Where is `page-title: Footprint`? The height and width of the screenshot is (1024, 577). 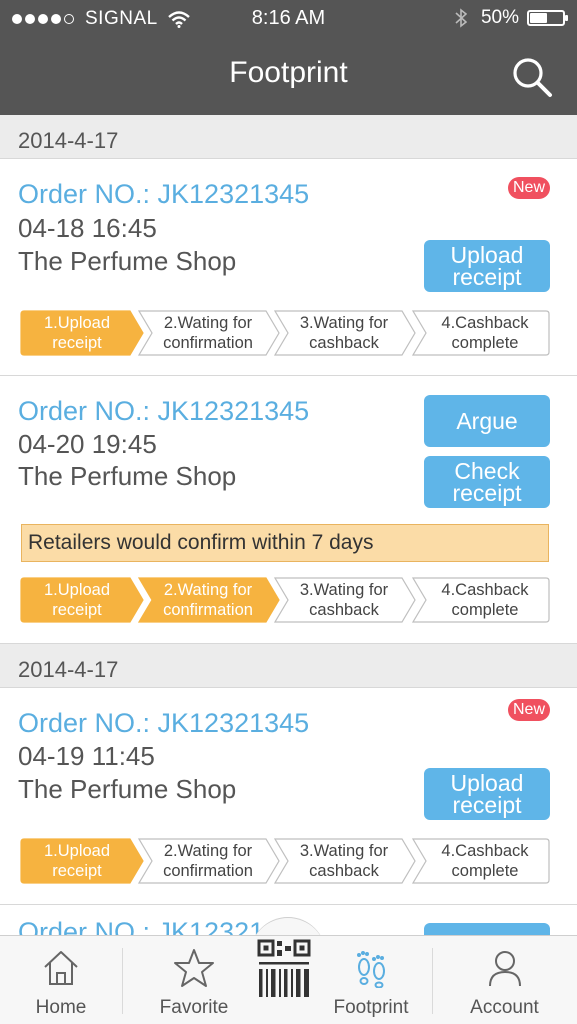 page-title: Footprint is located at coordinates (288, 72).